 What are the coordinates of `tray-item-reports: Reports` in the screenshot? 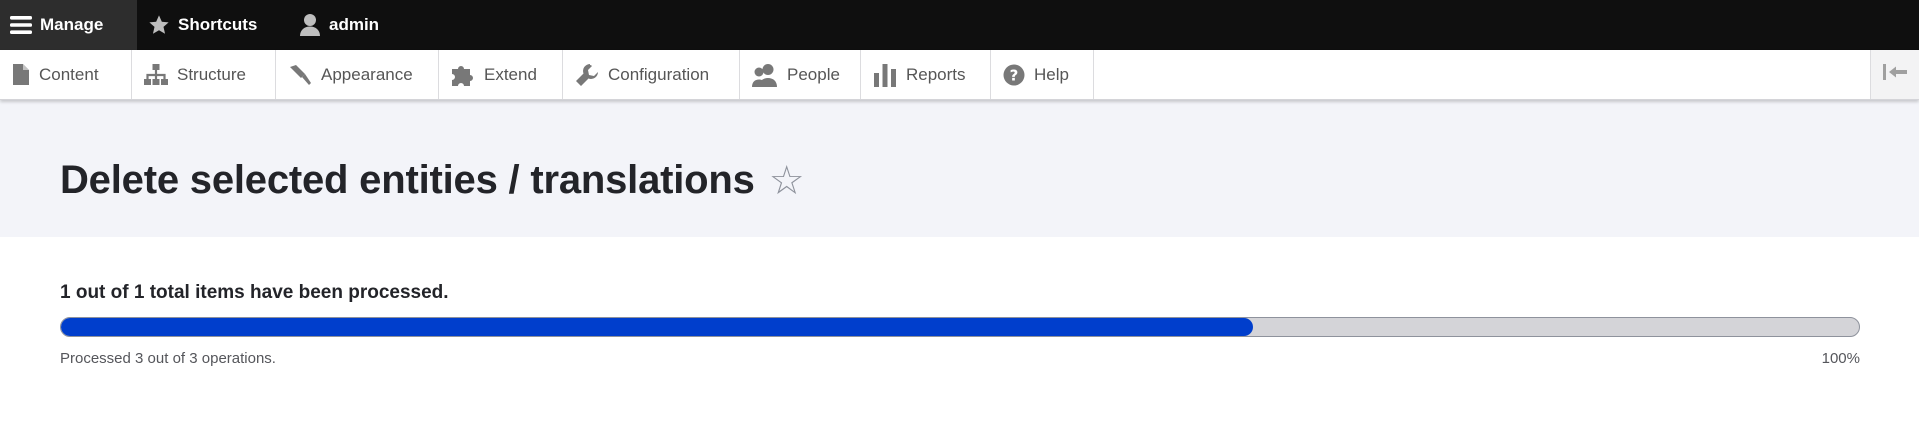 It's located at (926, 74).